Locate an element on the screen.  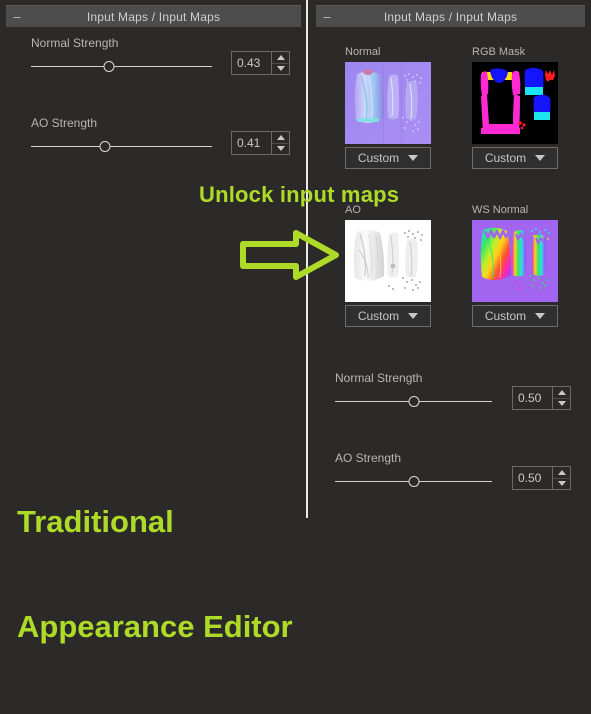
map-slot-ws-normal: WS Normal Custom is located at coordinates (515, 265).